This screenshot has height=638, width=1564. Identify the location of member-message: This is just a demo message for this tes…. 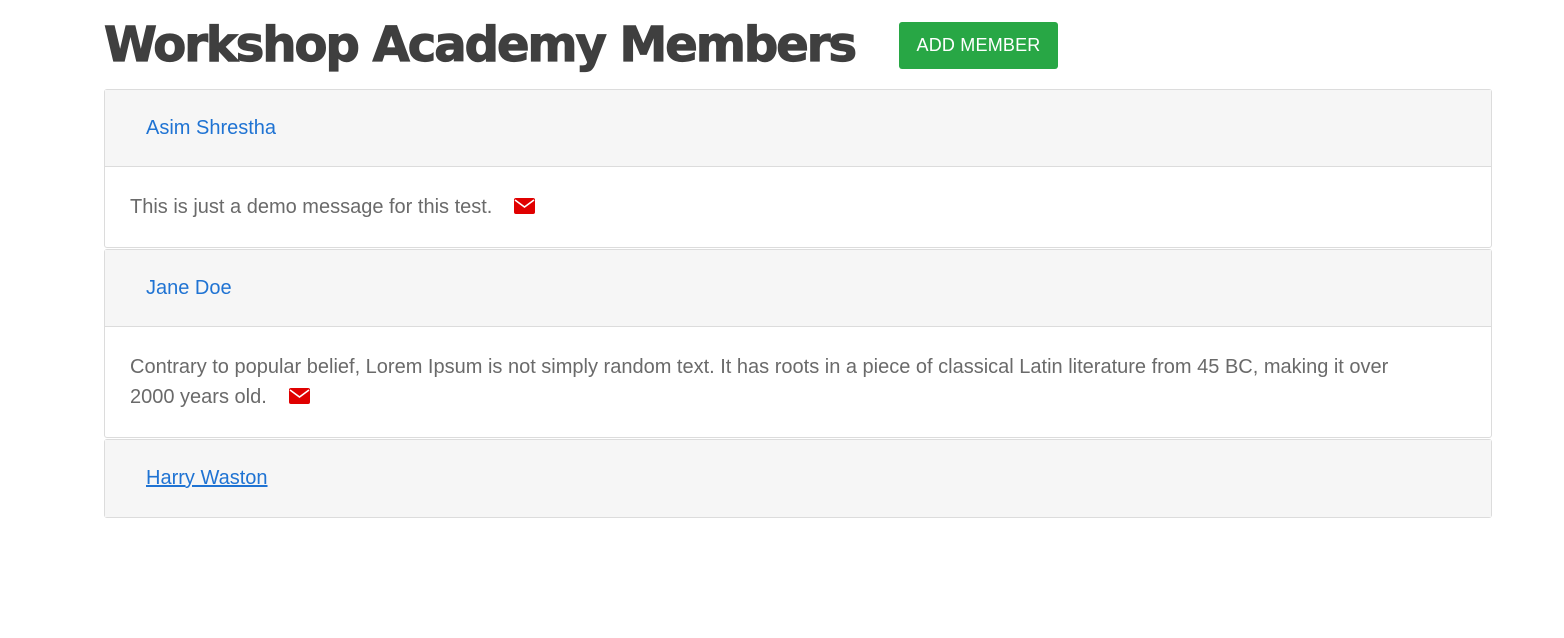
(333, 207).